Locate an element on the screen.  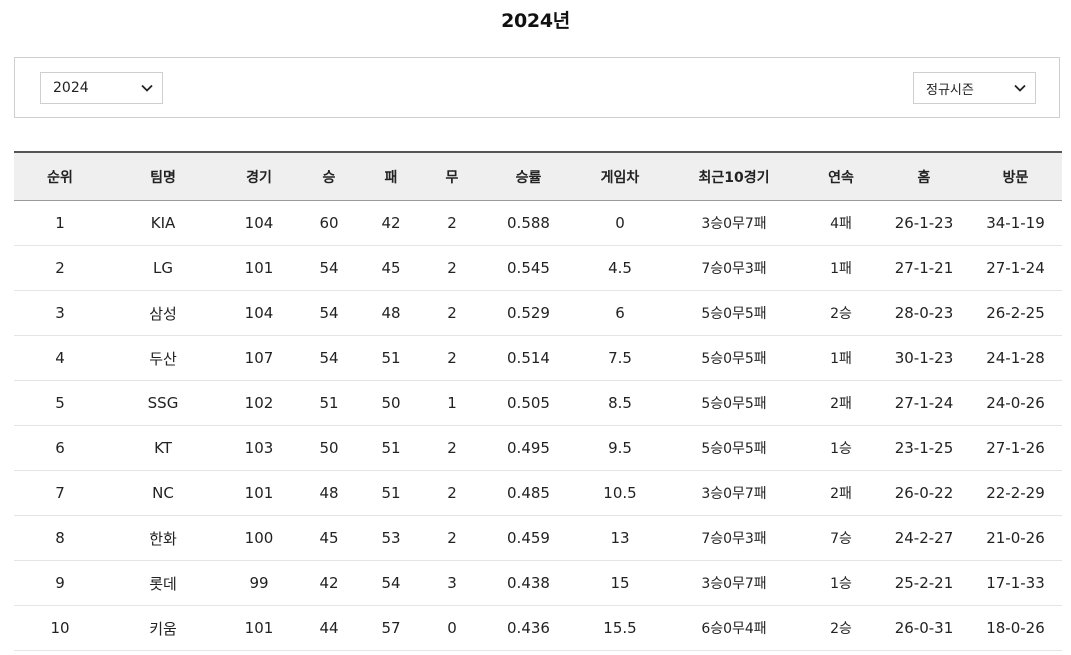
filter-panel: 2024 정규시즌 is located at coordinates (537, 87).